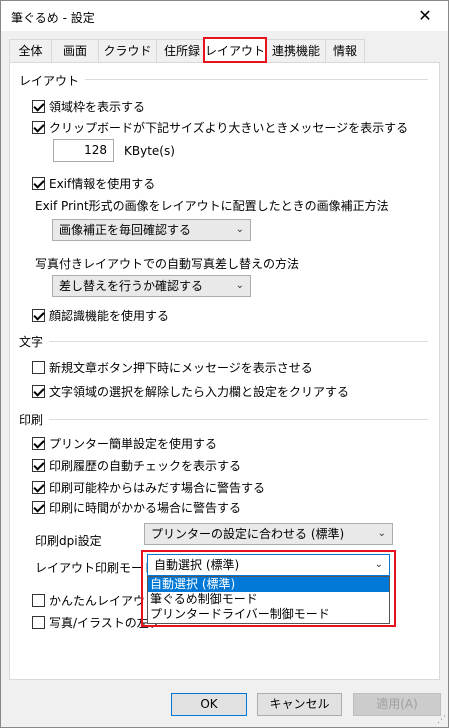 This screenshot has height=728, width=449. What do you see at coordinates (248, 534) in the screenshot?
I see `select-value: プリンターの設定に合わせる (標準)` at bounding box center [248, 534].